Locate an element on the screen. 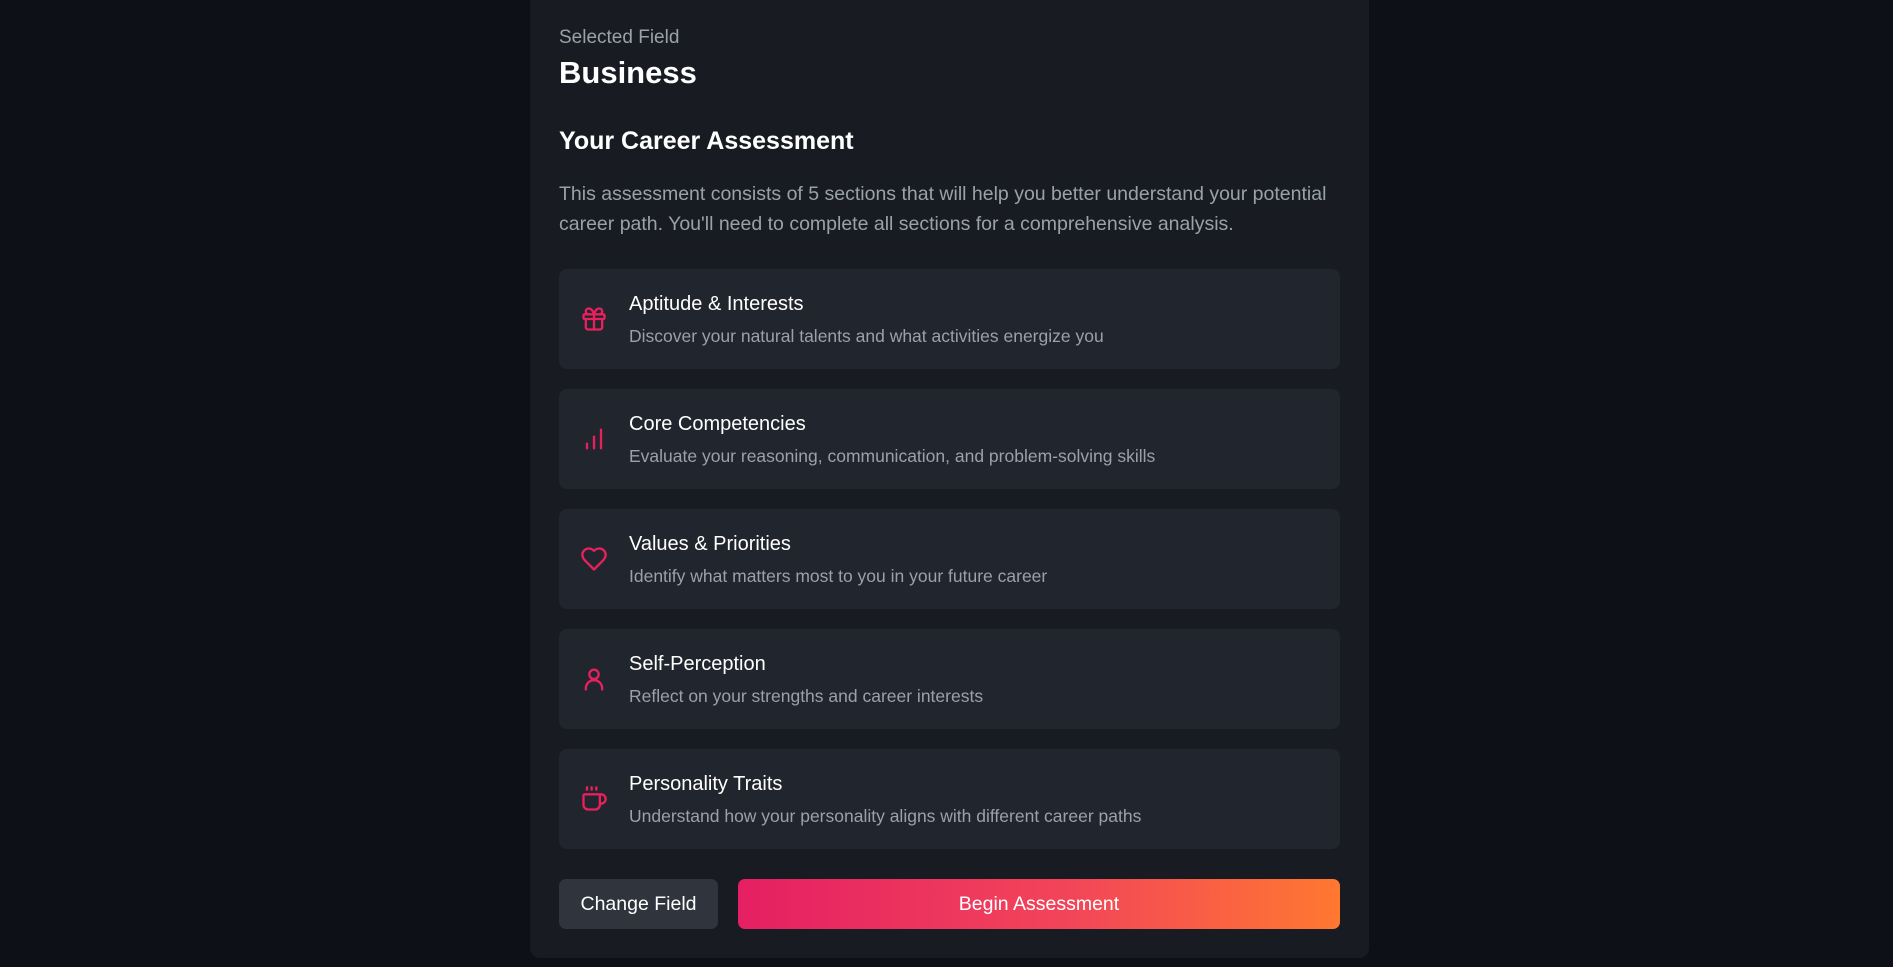  selected-field-name: Business is located at coordinates (628, 72).